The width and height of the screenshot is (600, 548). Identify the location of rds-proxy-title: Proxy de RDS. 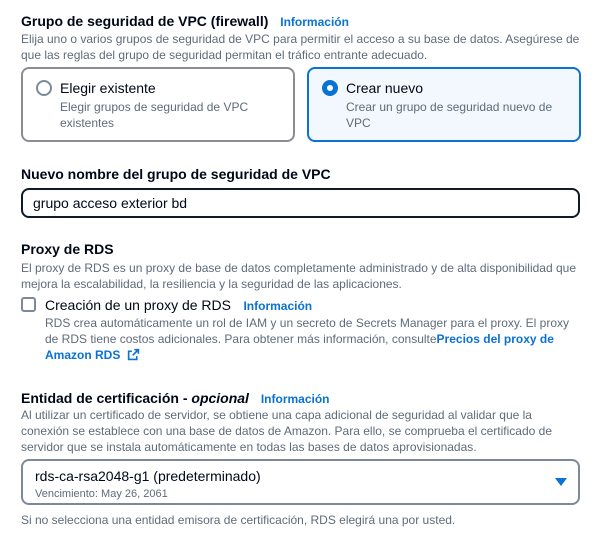
(67, 249).